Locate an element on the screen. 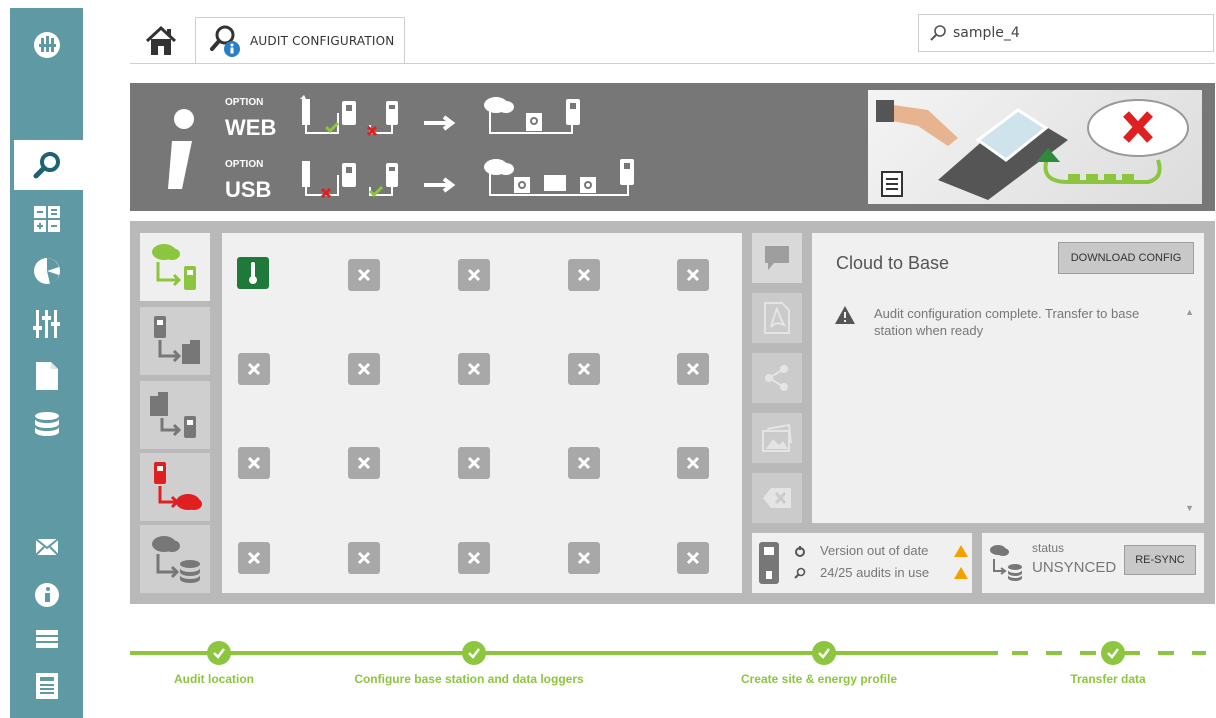 This screenshot has width=1216, height=718. info-title: Cloud to Base is located at coordinates (893, 263).